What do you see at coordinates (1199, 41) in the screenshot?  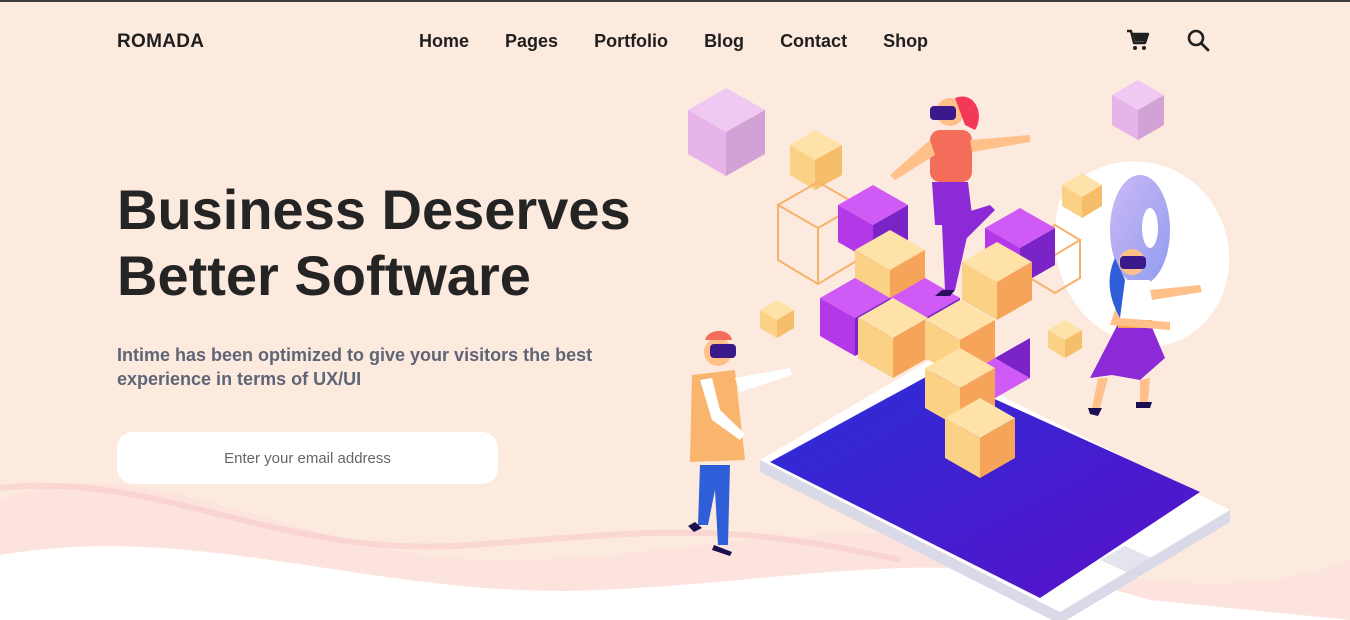 I see `search-icon` at bounding box center [1199, 41].